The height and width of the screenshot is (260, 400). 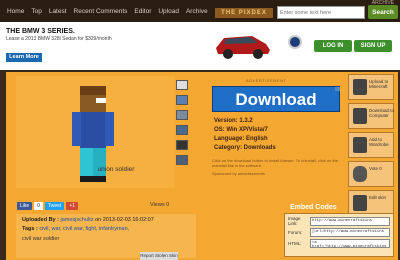 What do you see at coordinates (373, 46) in the screenshot?
I see `signup-button: SIGN UP` at bounding box center [373, 46].